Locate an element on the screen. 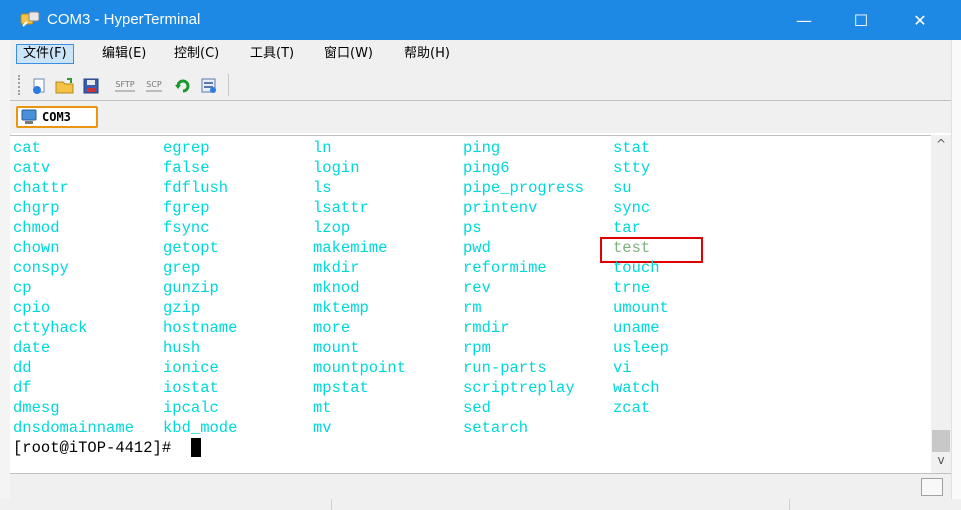 This screenshot has height=510, width=961. resize-grip-icon is located at coordinates (932, 487).